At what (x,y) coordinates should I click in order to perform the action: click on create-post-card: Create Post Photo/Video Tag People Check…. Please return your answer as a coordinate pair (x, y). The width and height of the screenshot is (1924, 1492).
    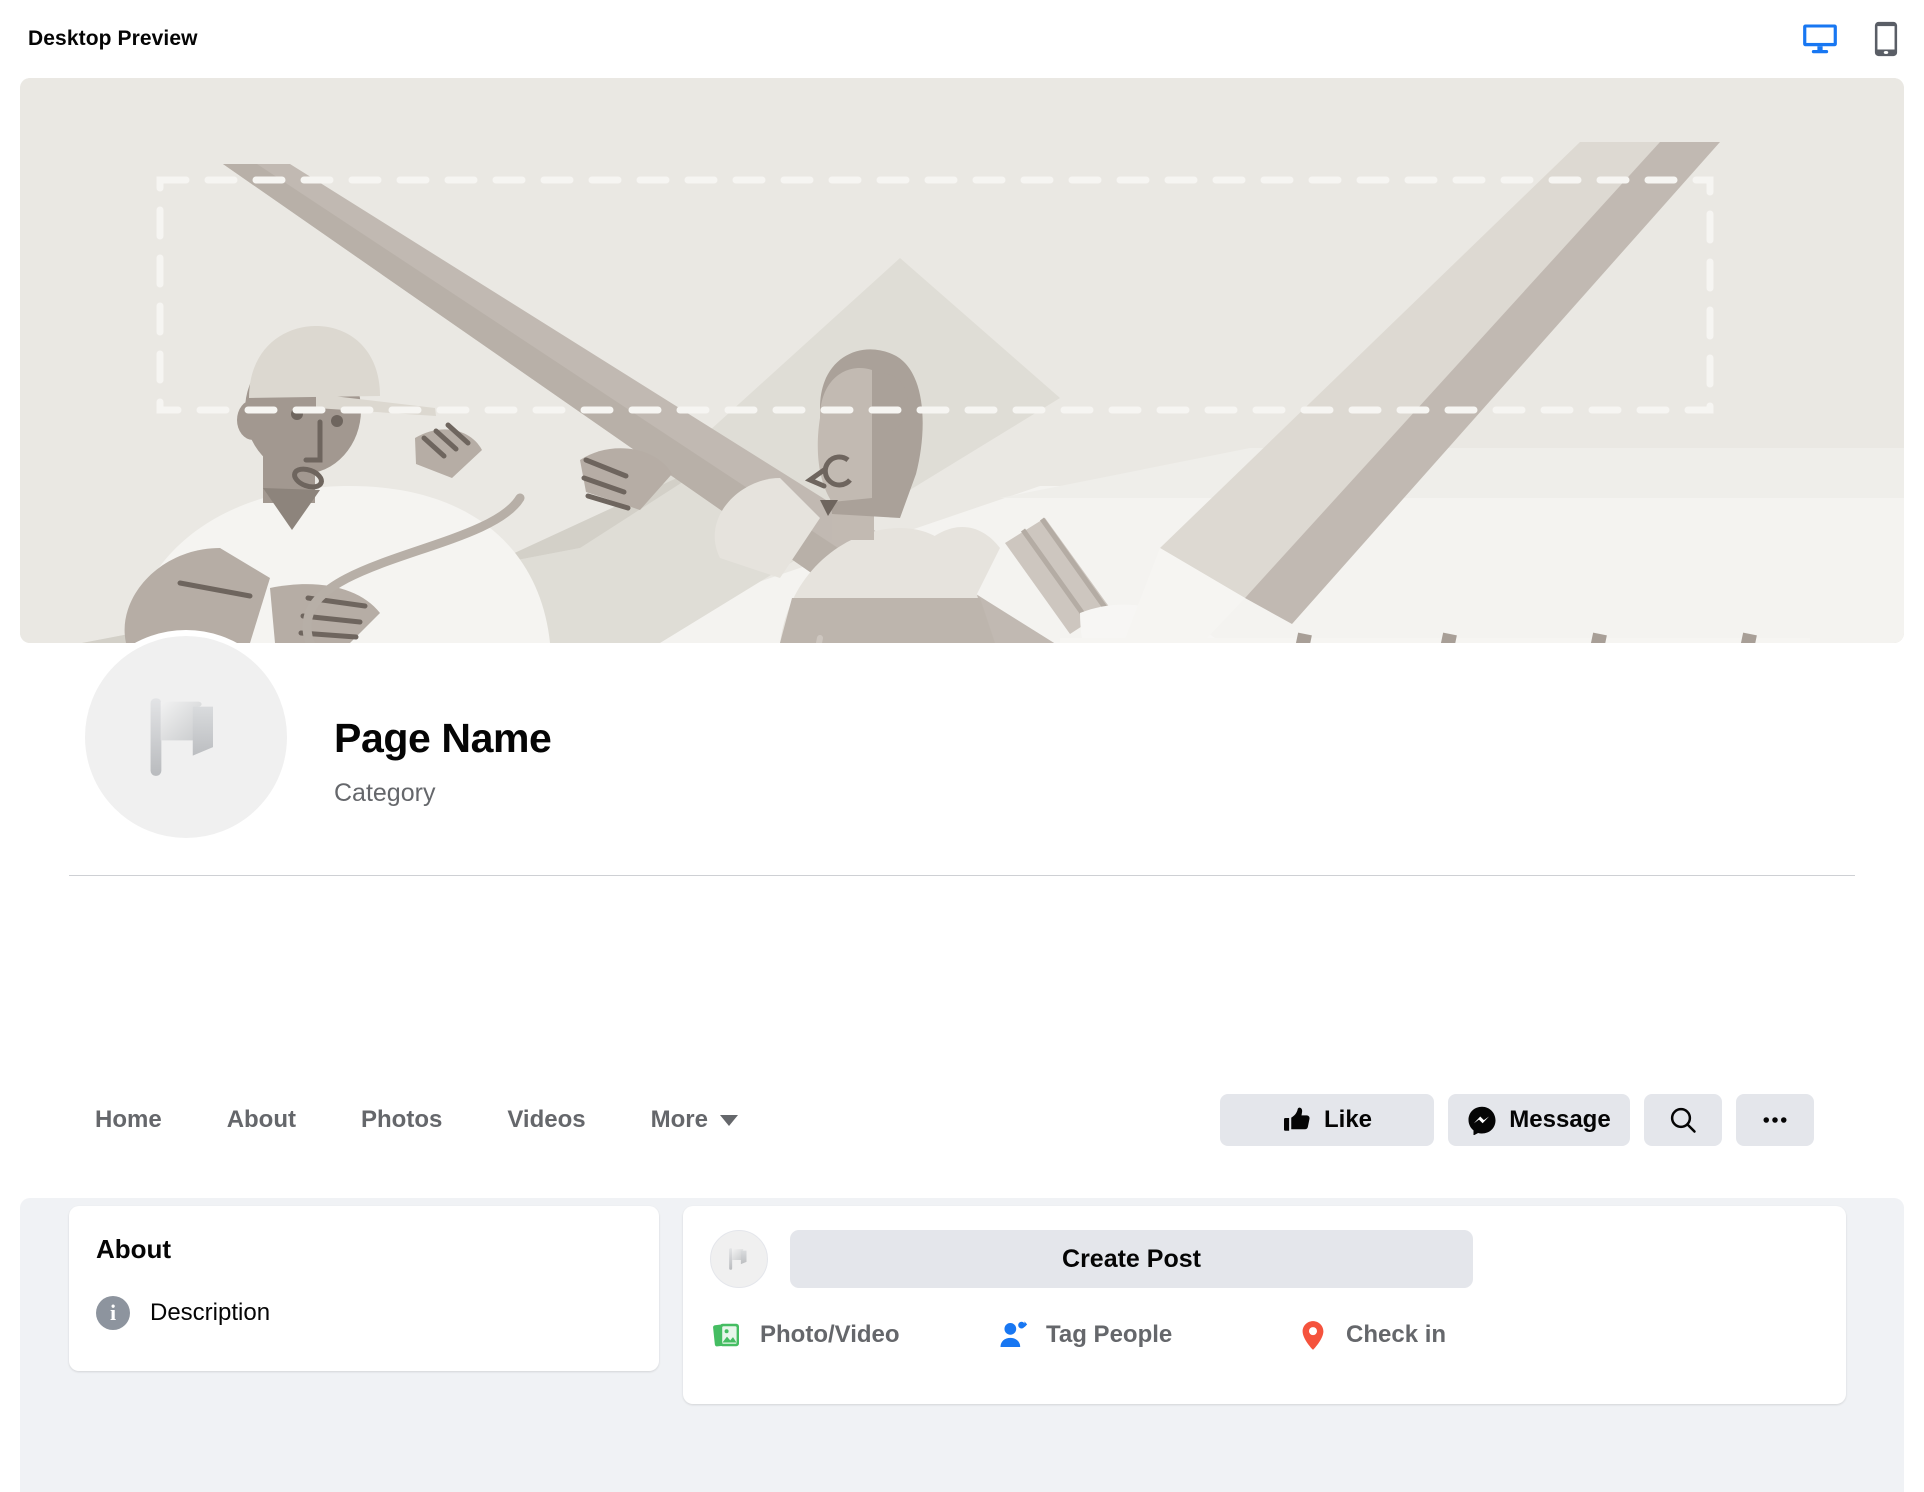
    Looking at the image, I should click on (1264, 1305).